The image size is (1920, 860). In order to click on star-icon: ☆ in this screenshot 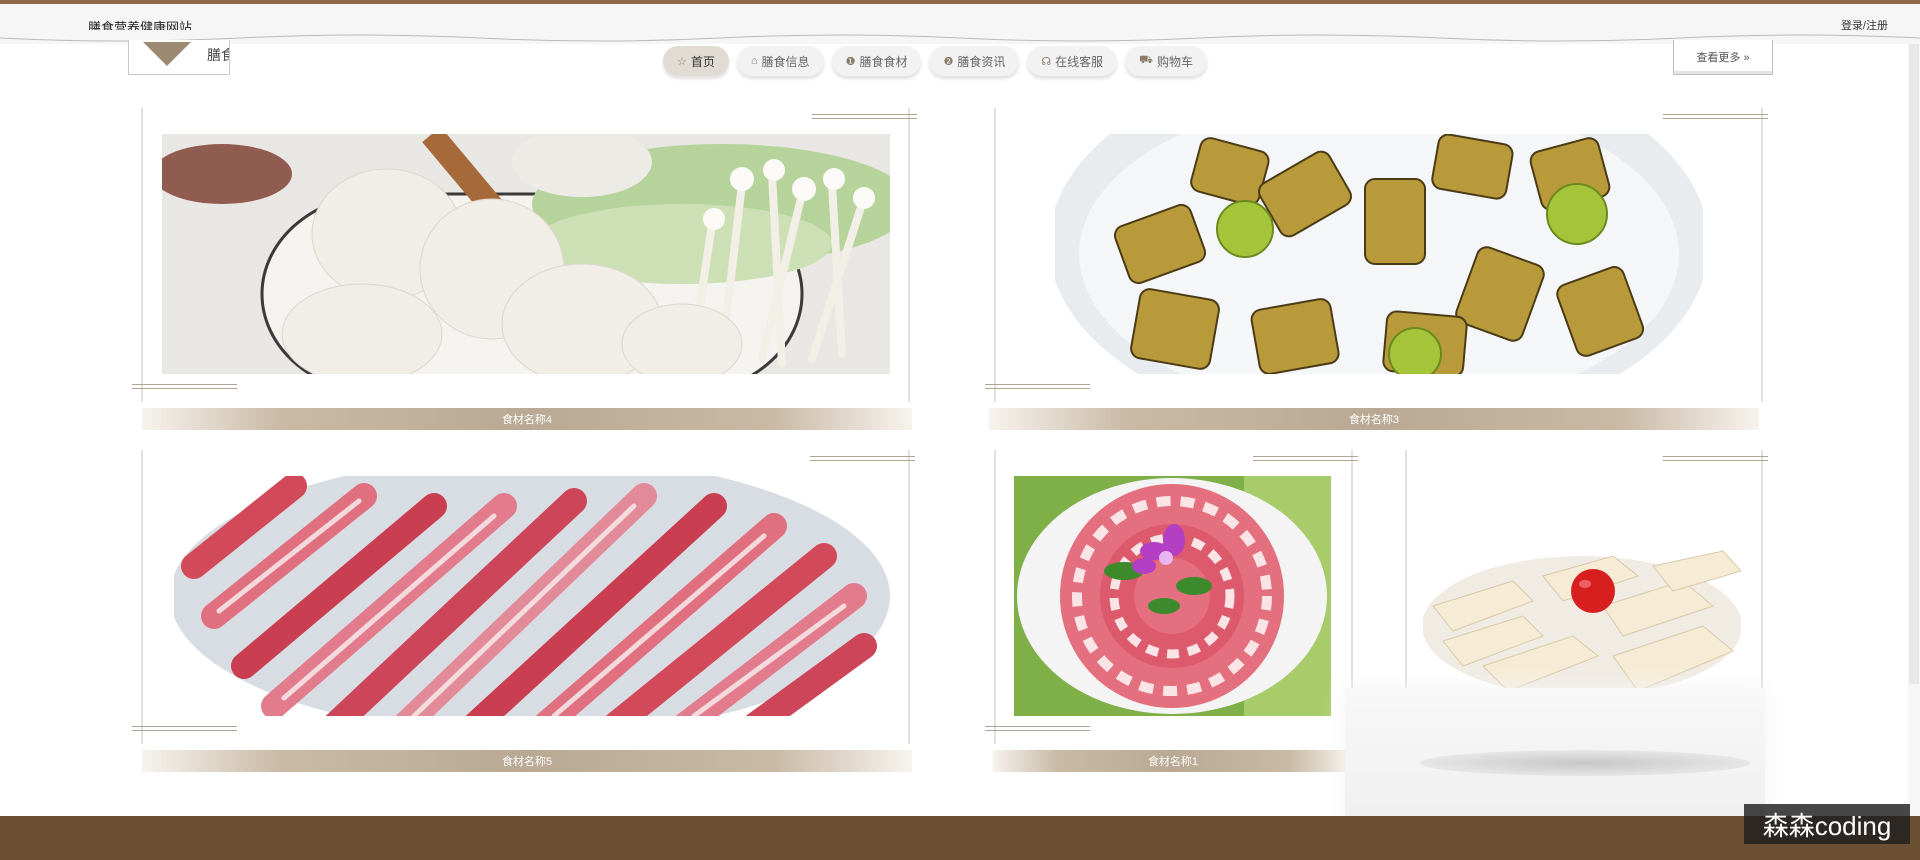, I will do `click(682, 61)`.